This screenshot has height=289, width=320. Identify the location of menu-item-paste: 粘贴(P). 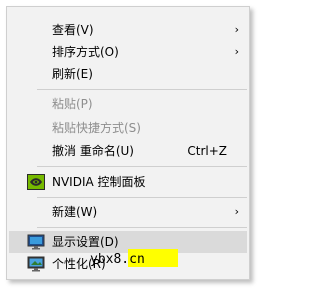
(128, 104).